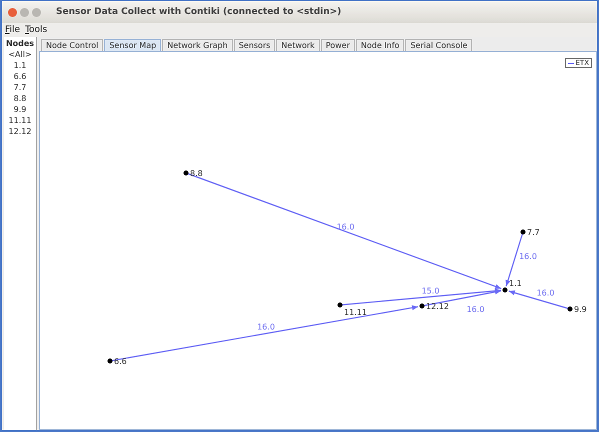 This screenshot has width=599, height=432. I want to click on menu-item: File, so click(12, 30).